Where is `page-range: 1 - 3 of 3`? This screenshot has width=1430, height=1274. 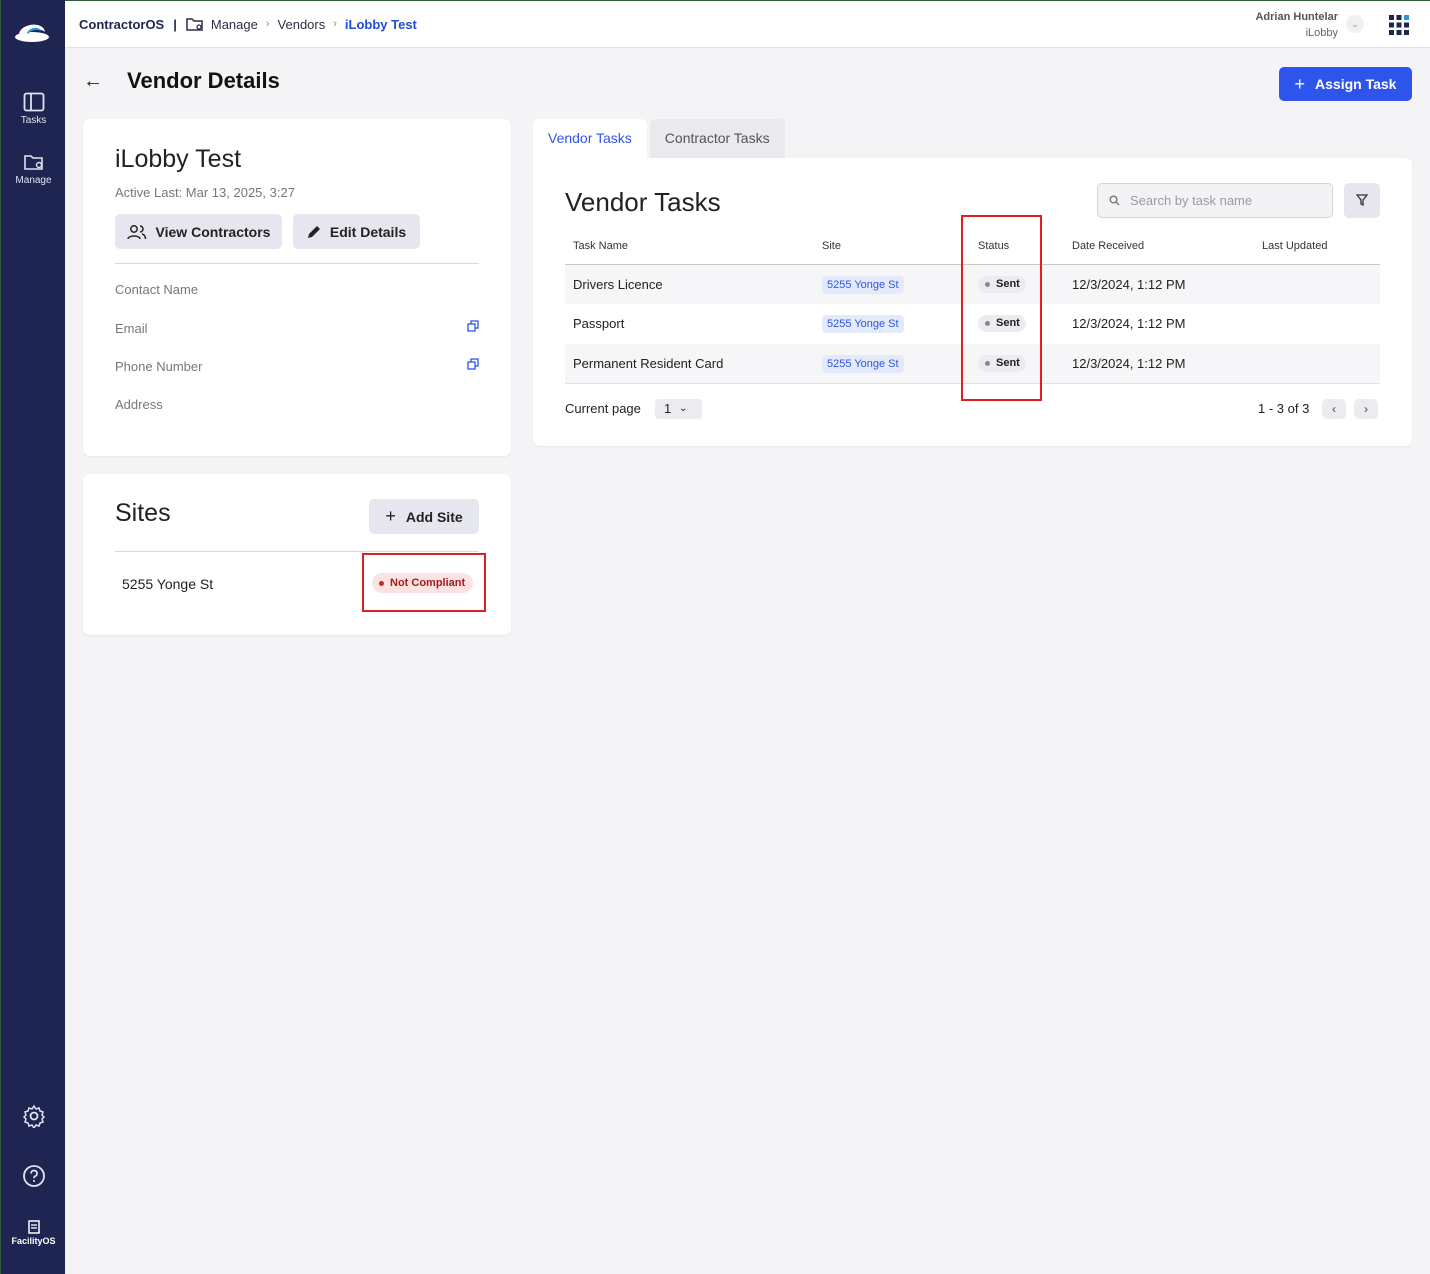
page-range: 1 - 3 of 3 is located at coordinates (1284, 408).